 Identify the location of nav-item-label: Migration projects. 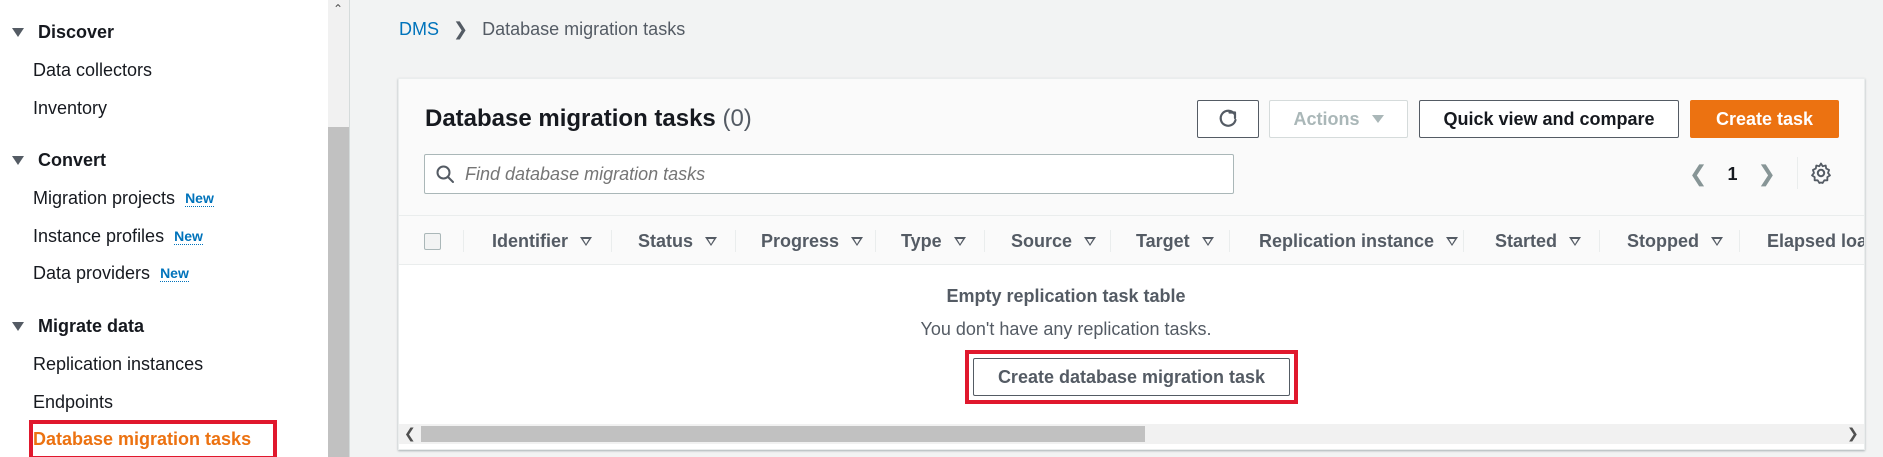
(104, 198).